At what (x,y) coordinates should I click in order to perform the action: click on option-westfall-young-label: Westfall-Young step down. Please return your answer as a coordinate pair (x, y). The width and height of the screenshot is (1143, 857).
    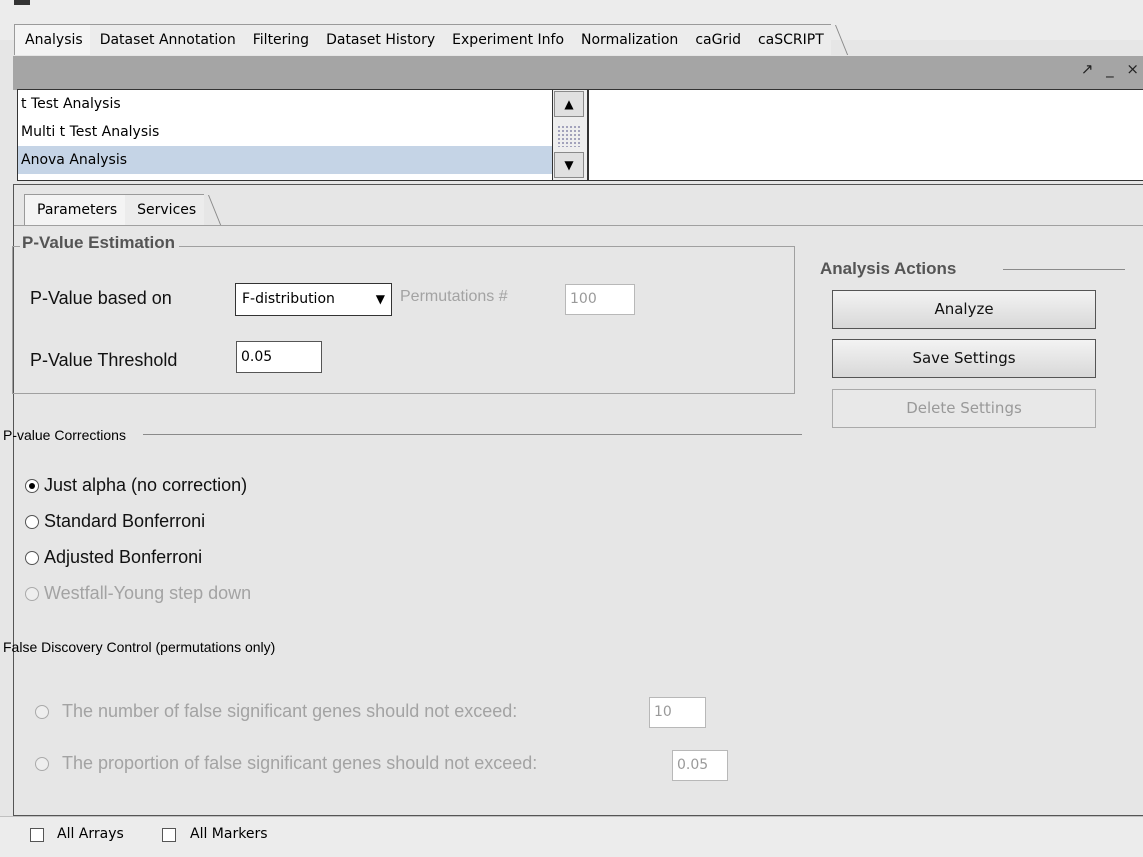
    Looking at the image, I should click on (147, 593).